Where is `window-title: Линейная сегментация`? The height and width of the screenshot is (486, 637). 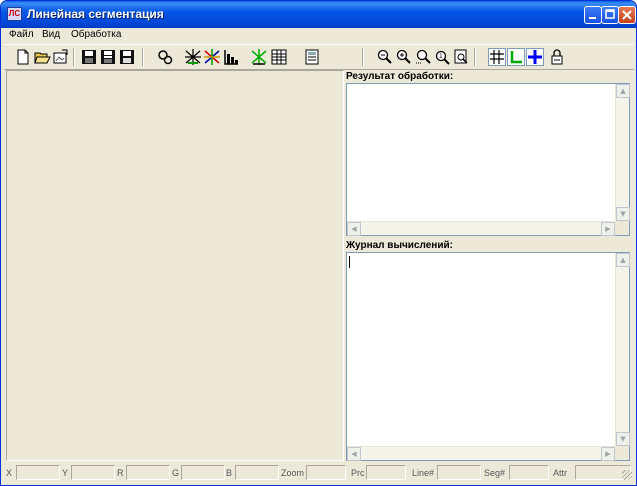 window-title: Линейная сегментация is located at coordinates (95, 14).